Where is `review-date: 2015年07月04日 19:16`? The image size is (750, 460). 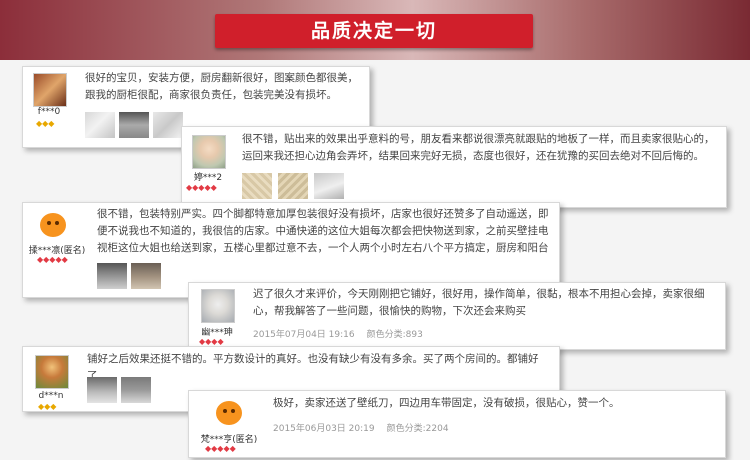 review-date: 2015年07月04日 19:16 is located at coordinates (304, 335).